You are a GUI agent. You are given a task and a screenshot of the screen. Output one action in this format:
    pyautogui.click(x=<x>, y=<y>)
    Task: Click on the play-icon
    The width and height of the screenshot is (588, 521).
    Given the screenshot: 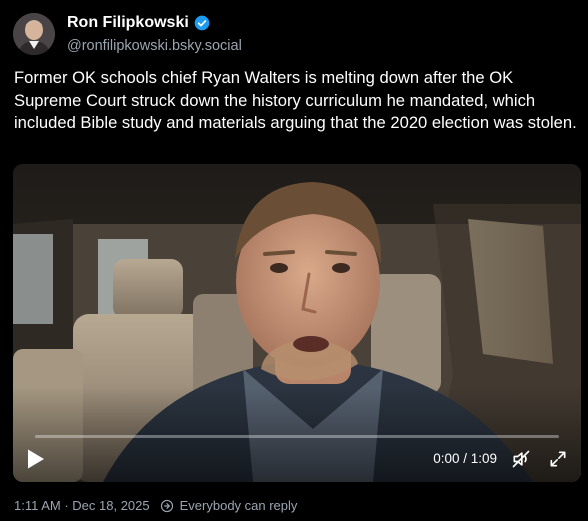 What is the action you would take?
    pyautogui.click(x=36, y=459)
    